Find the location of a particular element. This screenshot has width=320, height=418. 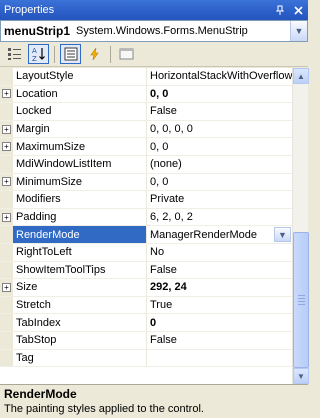

property-value-text: Private is located at coordinates (167, 199).